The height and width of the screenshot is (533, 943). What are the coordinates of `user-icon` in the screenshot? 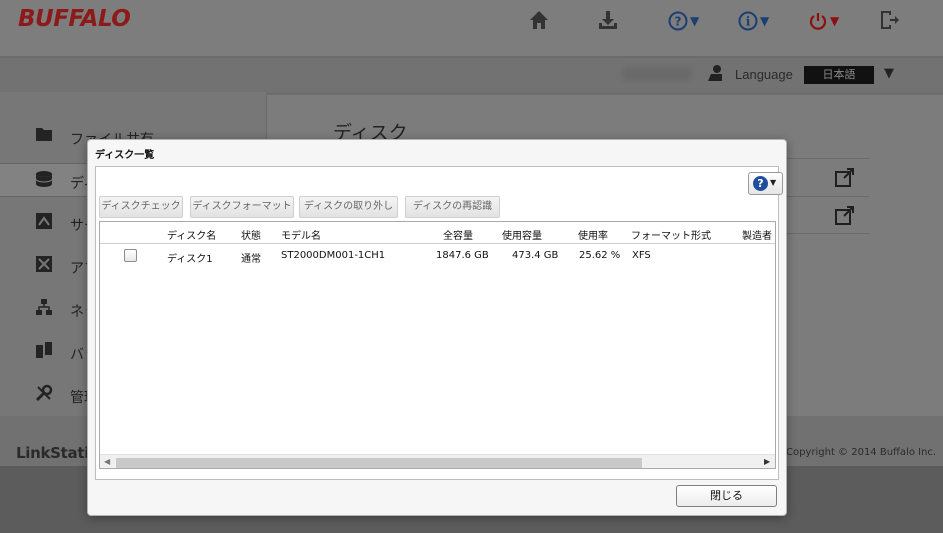 It's located at (715, 75).